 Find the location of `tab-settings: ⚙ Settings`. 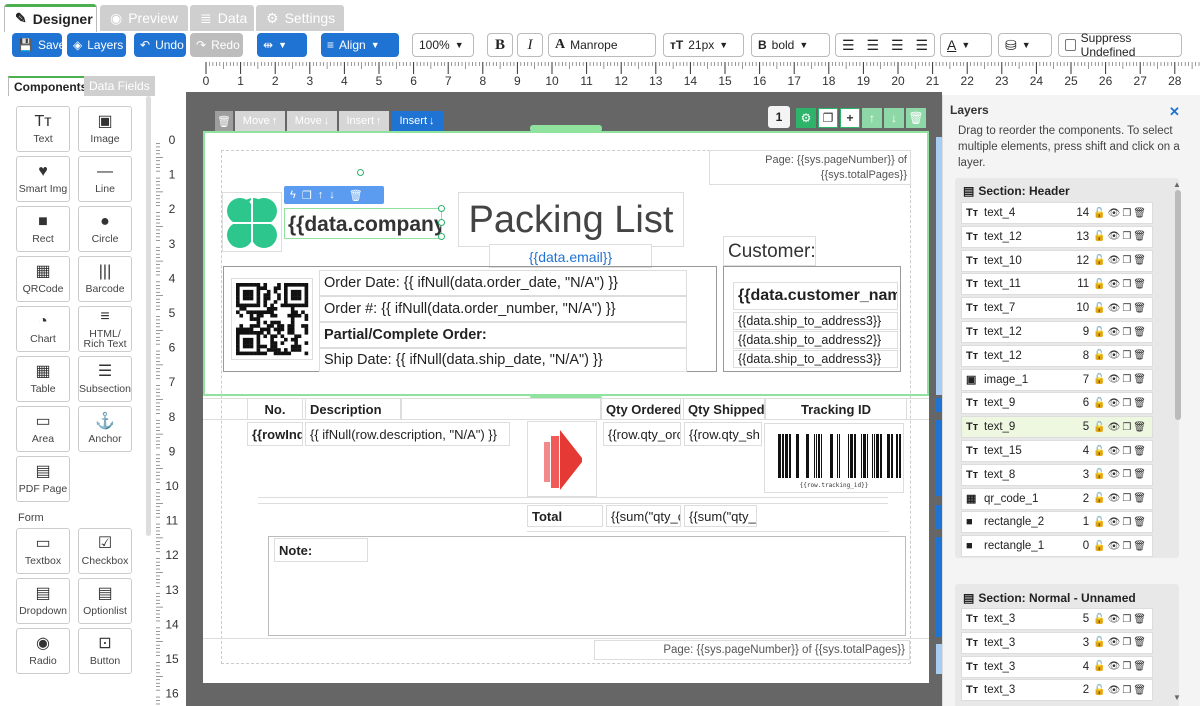

tab-settings: ⚙ Settings is located at coordinates (300, 18).